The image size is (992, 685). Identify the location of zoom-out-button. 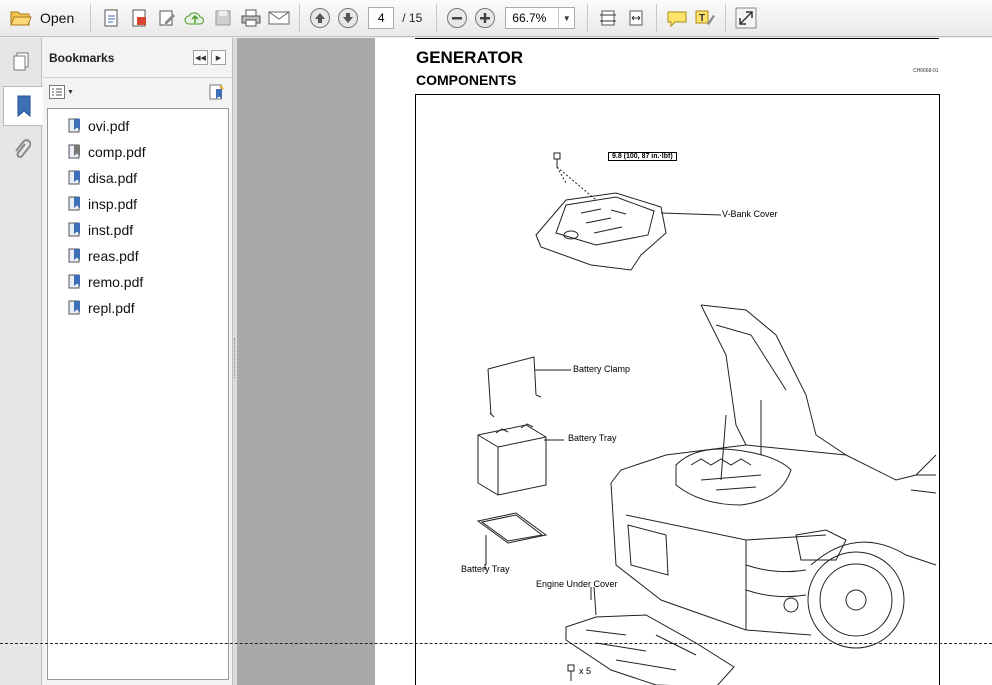
(457, 18).